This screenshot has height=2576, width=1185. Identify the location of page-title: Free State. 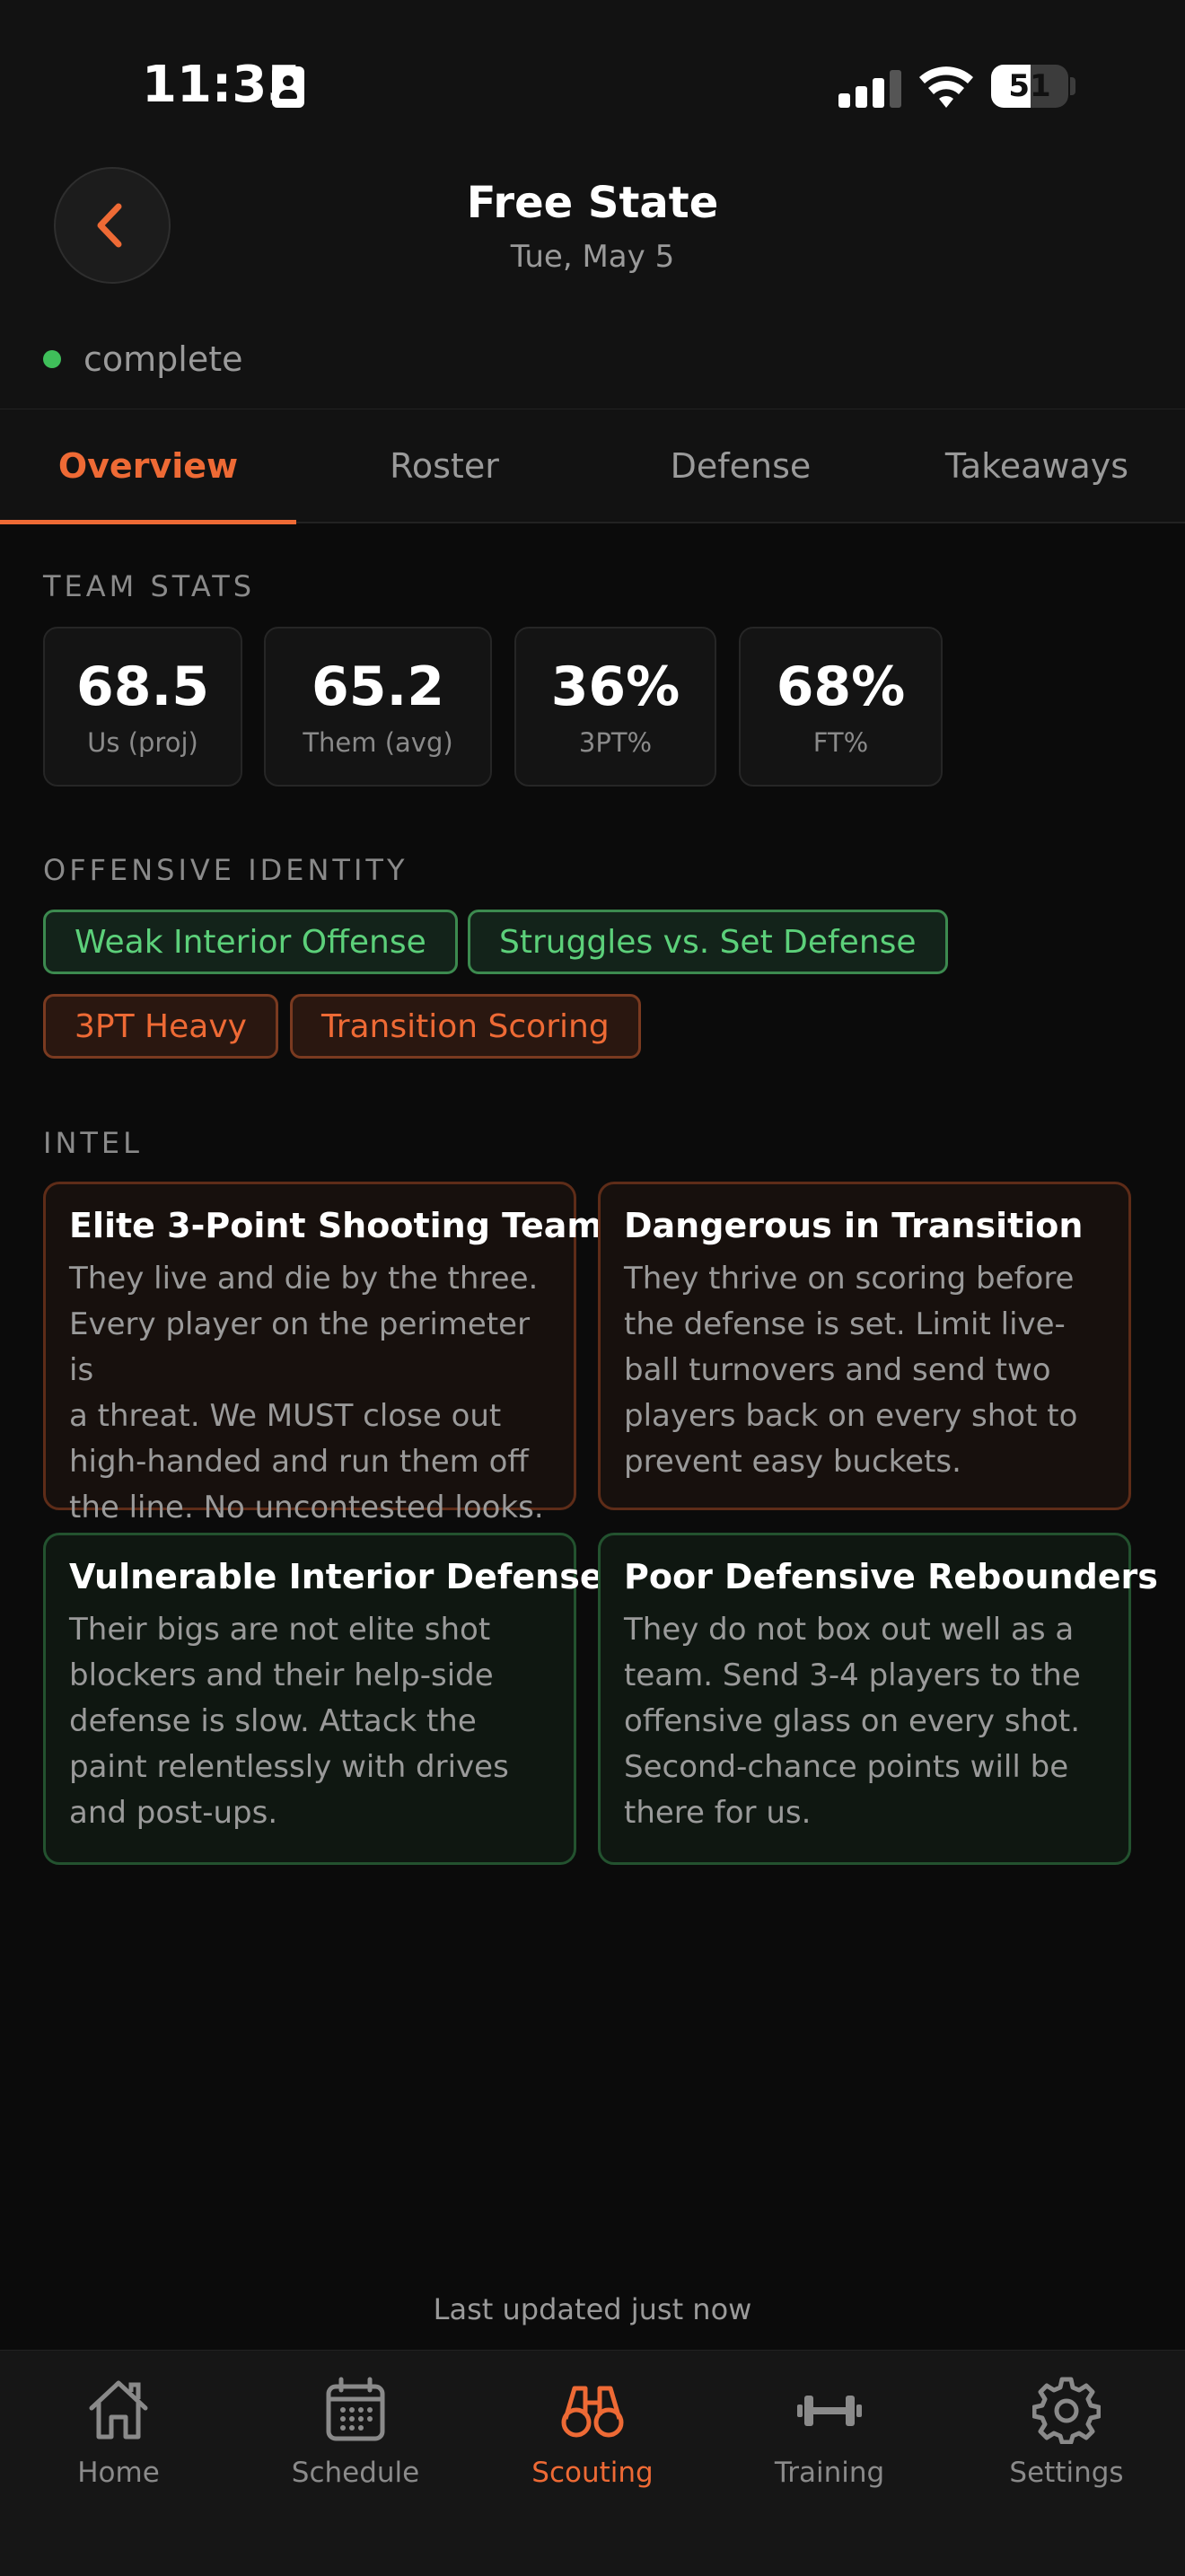
(592, 203).